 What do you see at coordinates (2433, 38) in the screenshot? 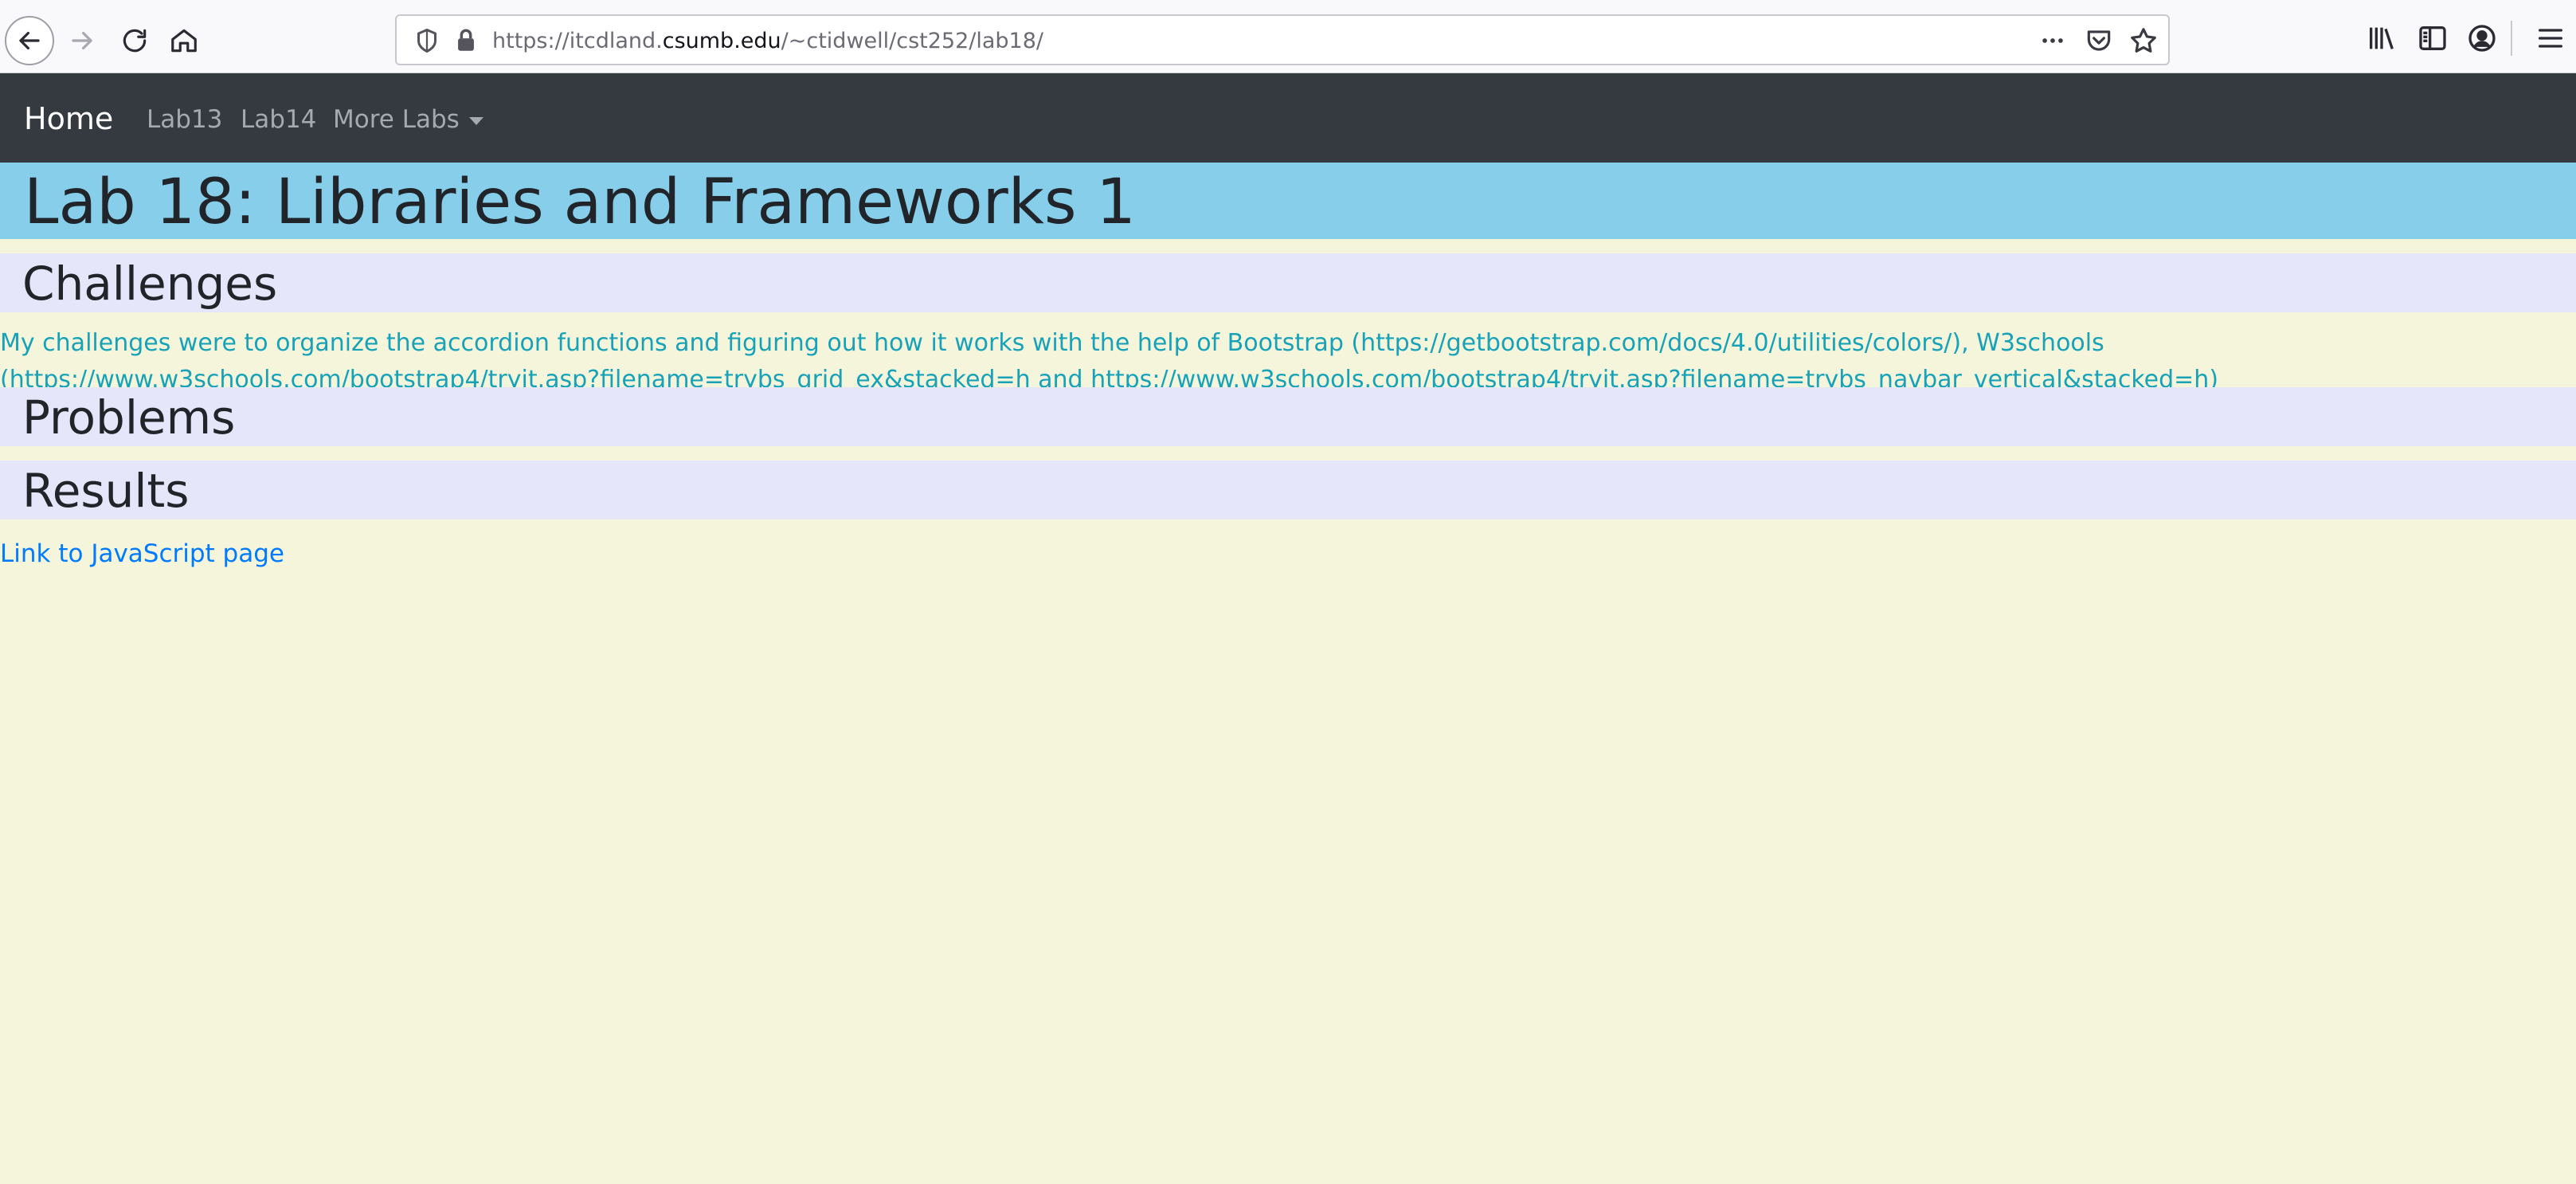
I see `sidebar-icon` at bounding box center [2433, 38].